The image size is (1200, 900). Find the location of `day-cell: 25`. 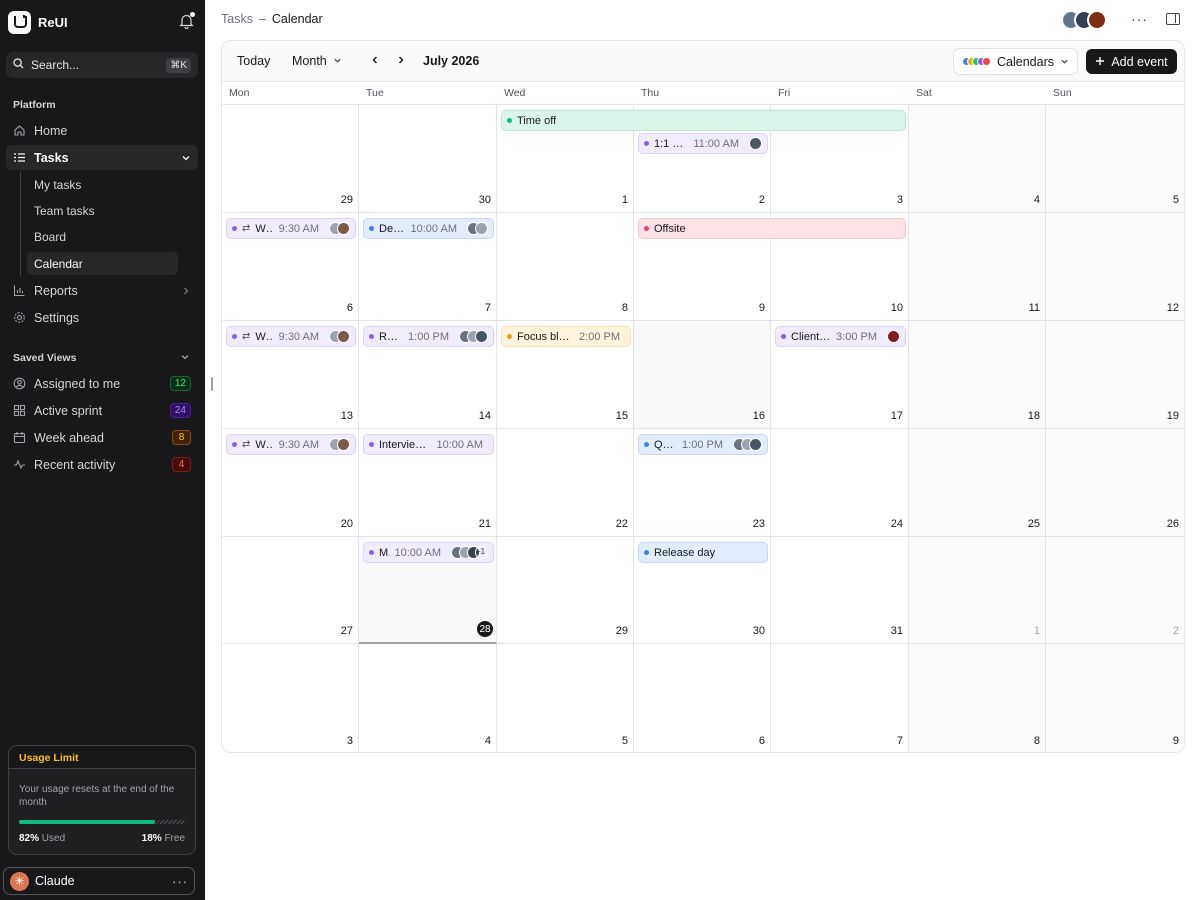

day-cell: 25 is located at coordinates (977, 483).